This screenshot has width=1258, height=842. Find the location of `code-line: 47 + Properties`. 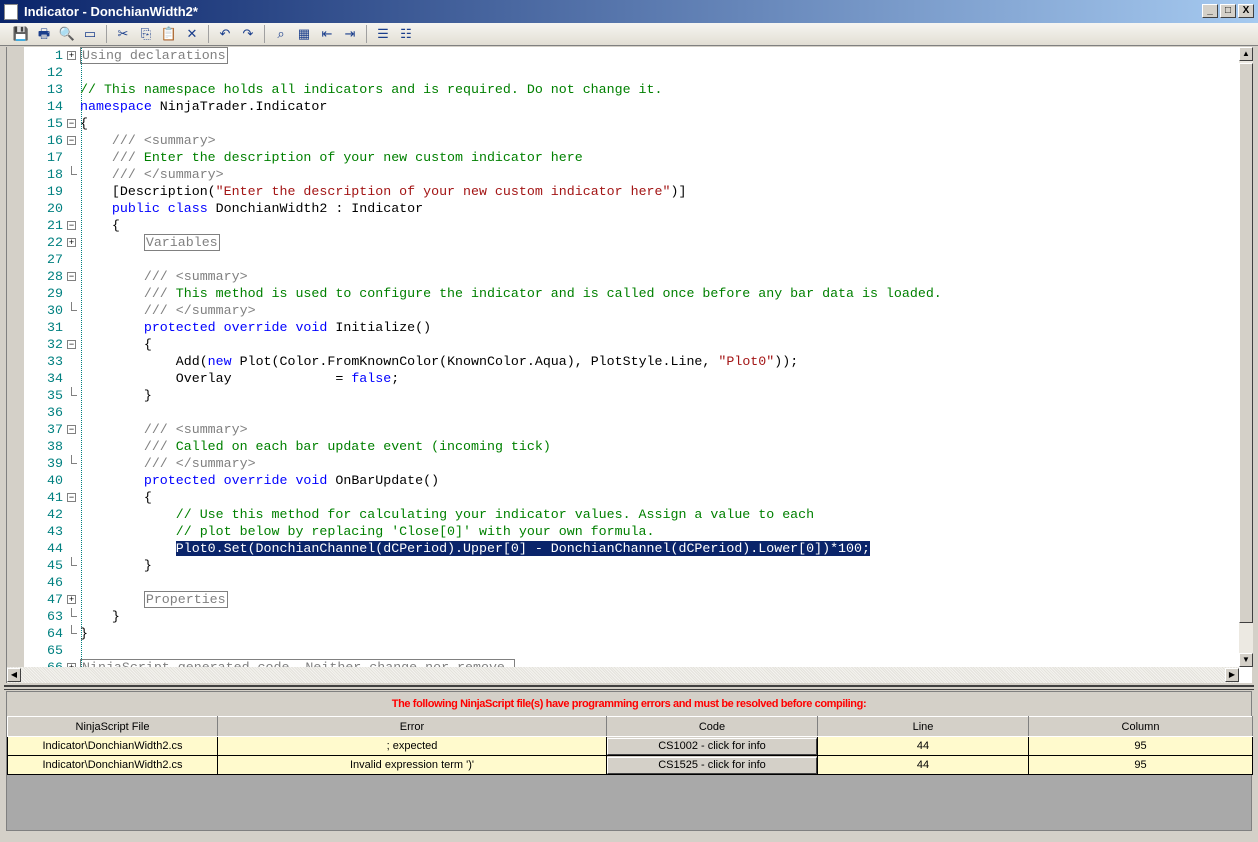

code-line: 47 + Properties is located at coordinates (631, 599).